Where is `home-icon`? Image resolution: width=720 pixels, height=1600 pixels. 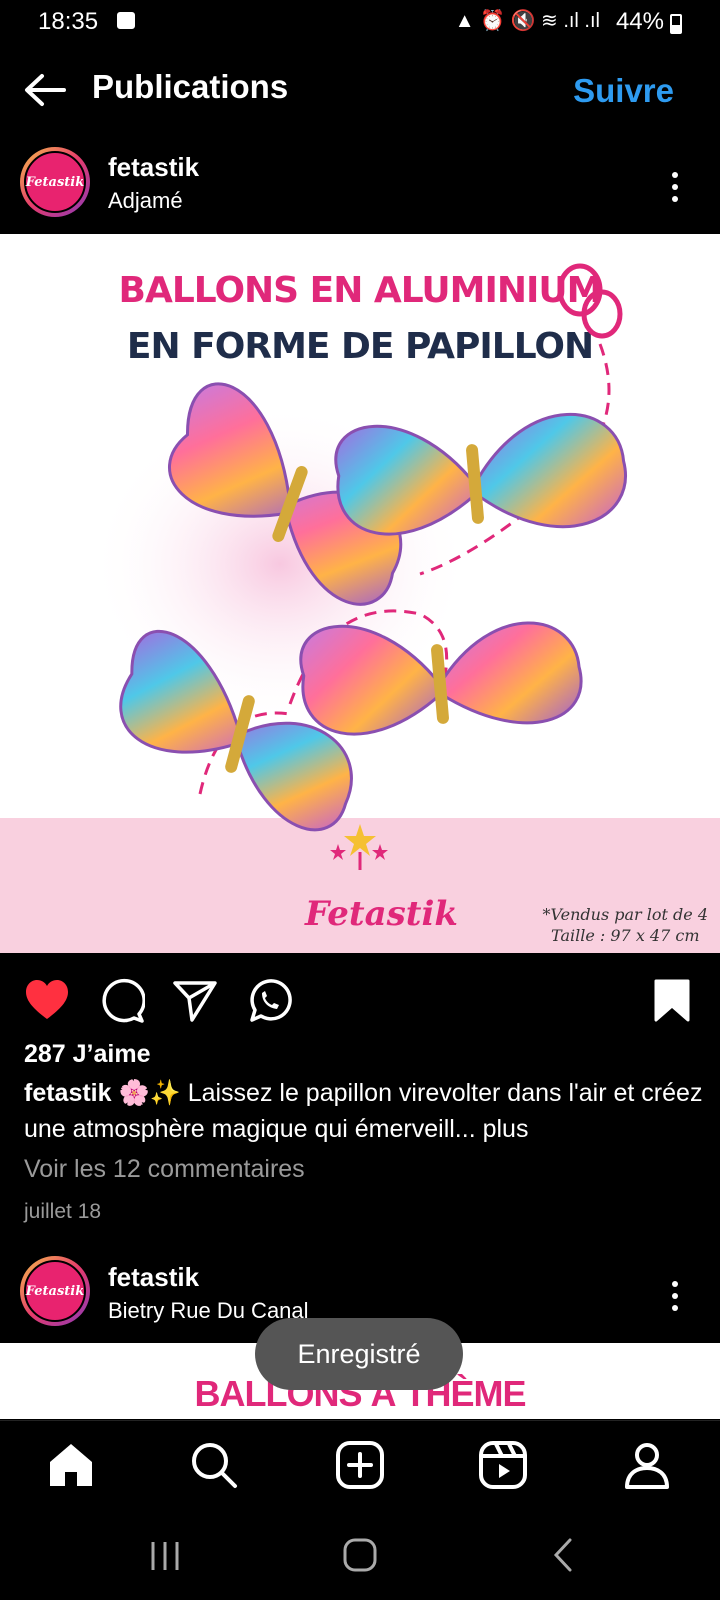
home-icon is located at coordinates (71, 1465).